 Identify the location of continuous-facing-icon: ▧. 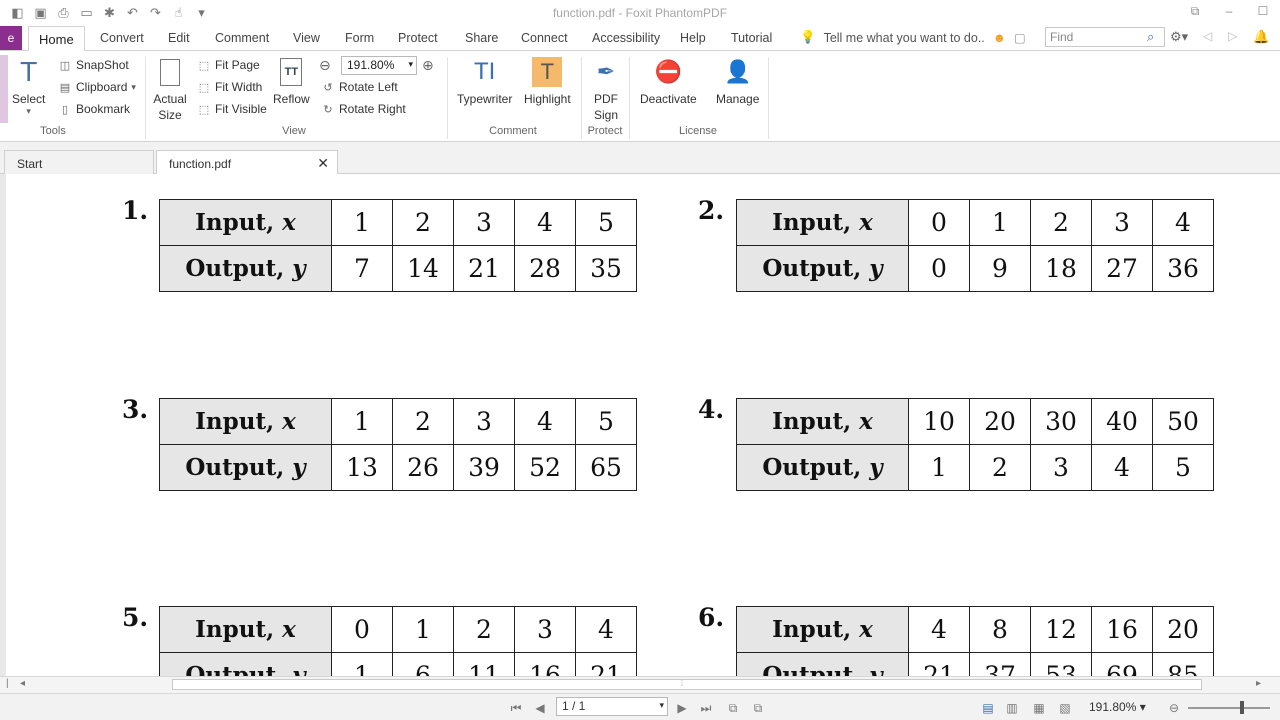
(1065, 708).